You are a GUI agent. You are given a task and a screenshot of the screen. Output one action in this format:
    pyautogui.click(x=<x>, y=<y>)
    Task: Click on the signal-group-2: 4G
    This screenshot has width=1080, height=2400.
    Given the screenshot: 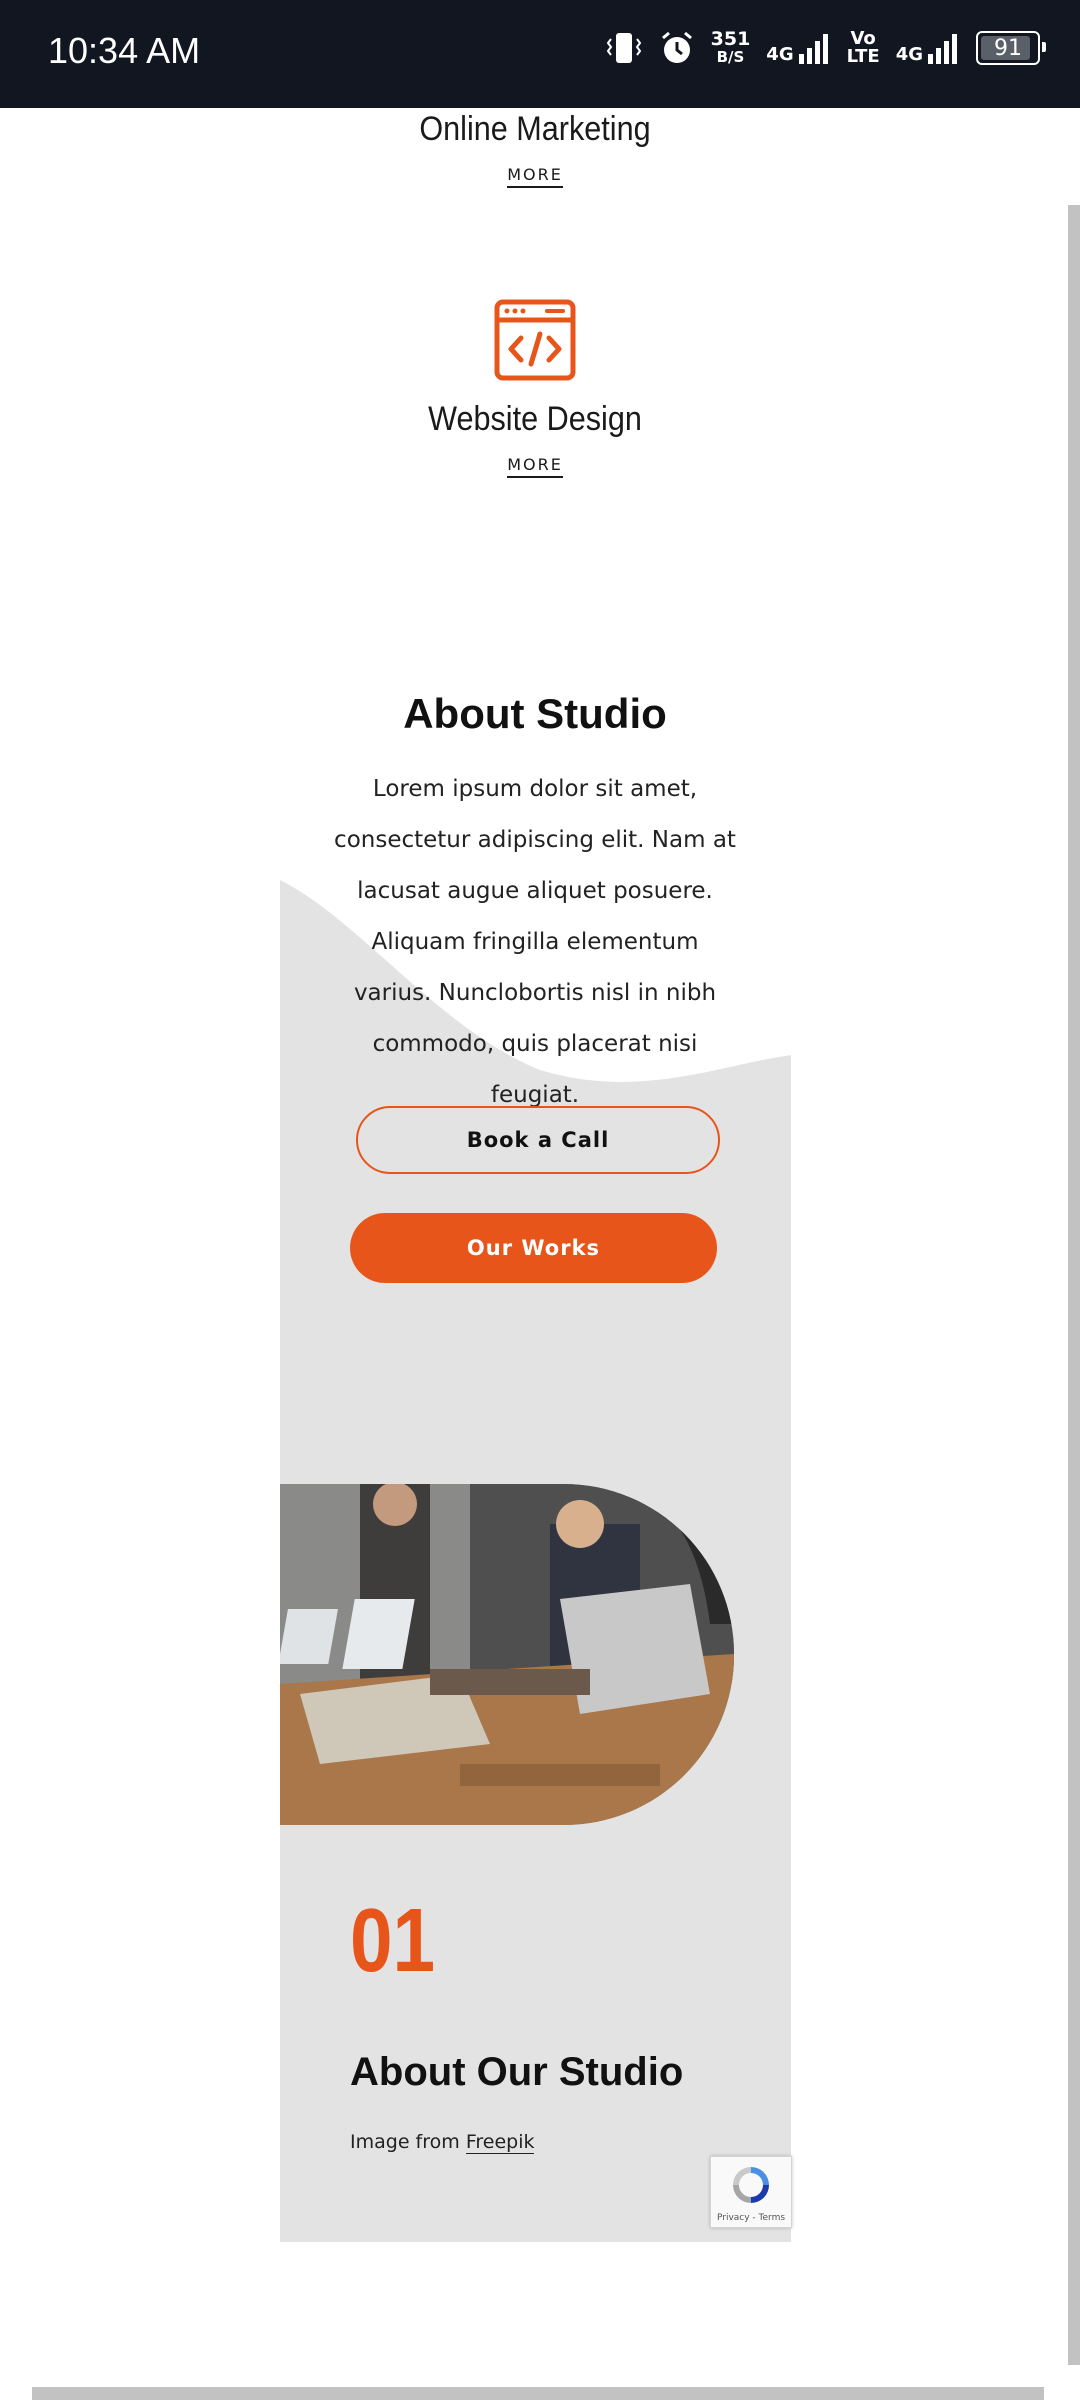 What is the action you would take?
    pyautogui.click(x=928, y=48)
    